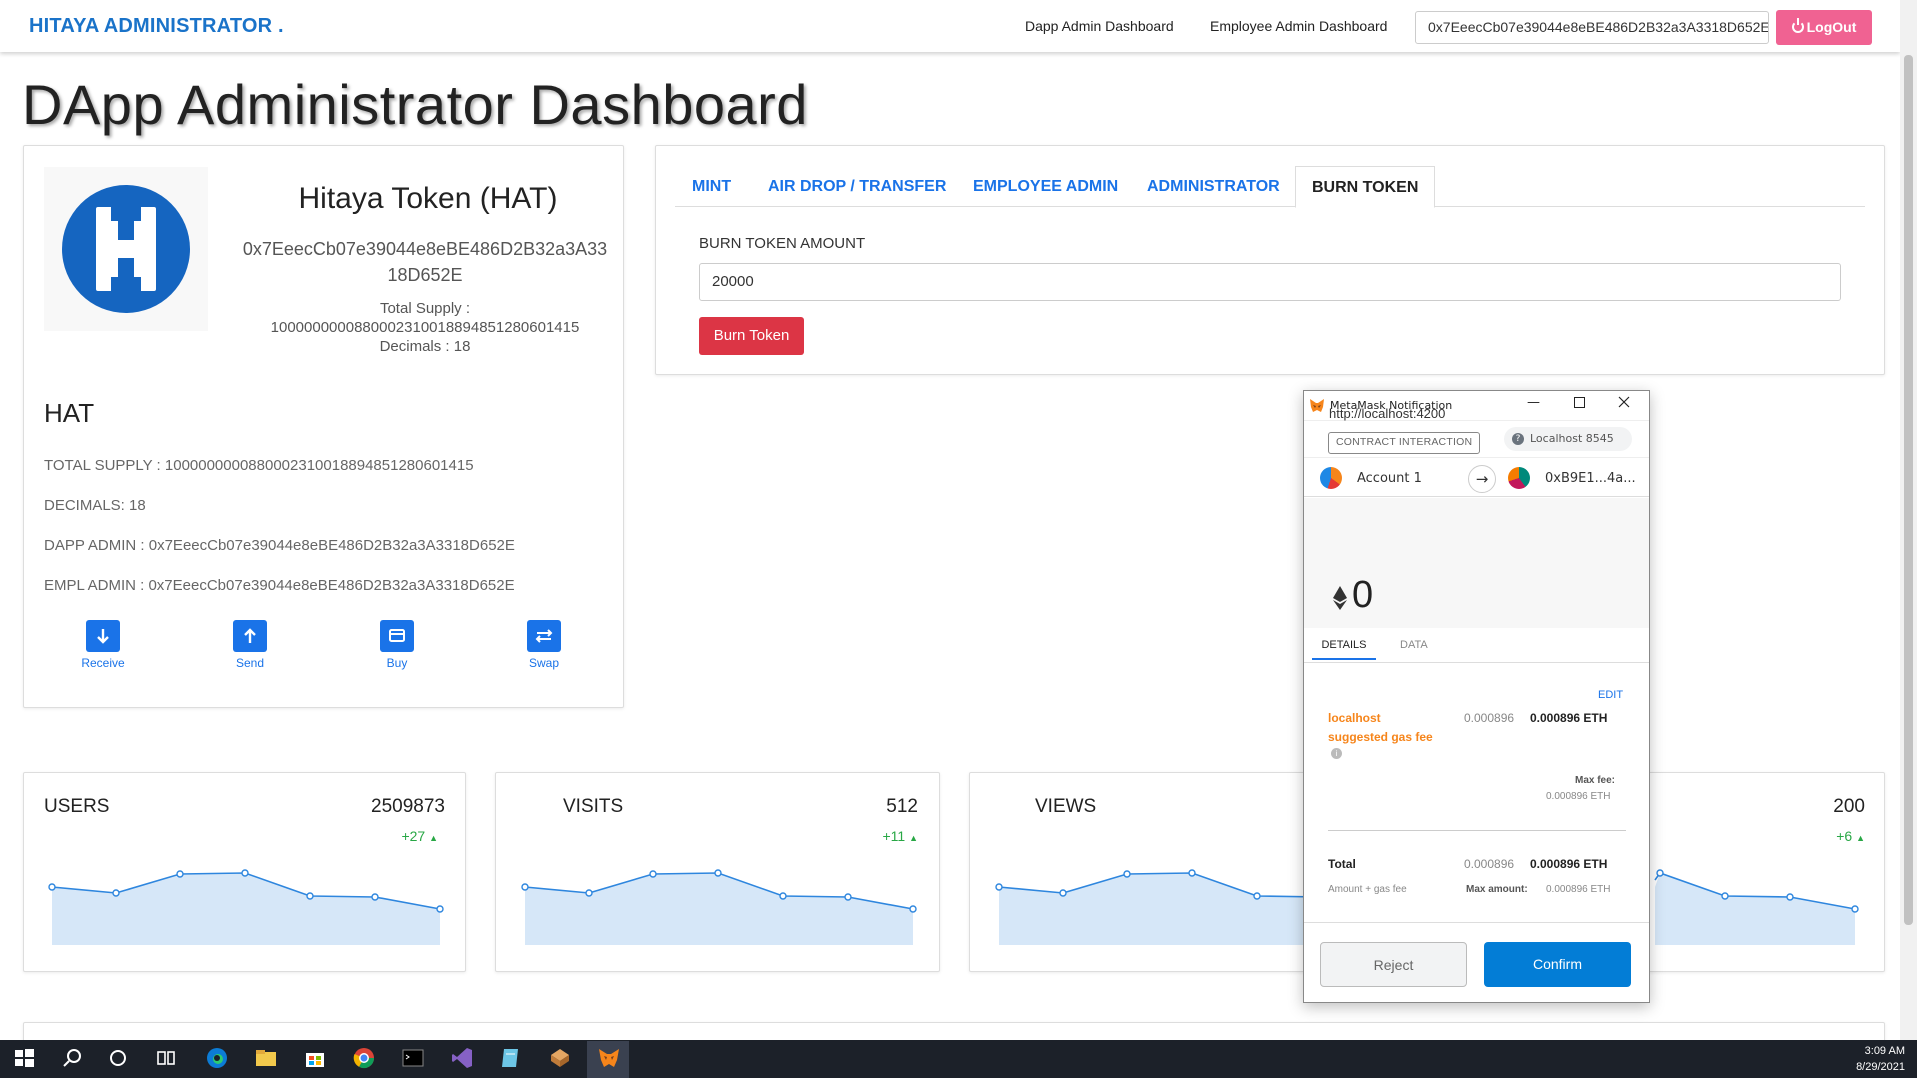 This screenshot has height=1078, width=1917. What do you see at coordinates (118, 1058) in the screenshot?
I see `cortana-icon` at bounding box center [118, 1058].